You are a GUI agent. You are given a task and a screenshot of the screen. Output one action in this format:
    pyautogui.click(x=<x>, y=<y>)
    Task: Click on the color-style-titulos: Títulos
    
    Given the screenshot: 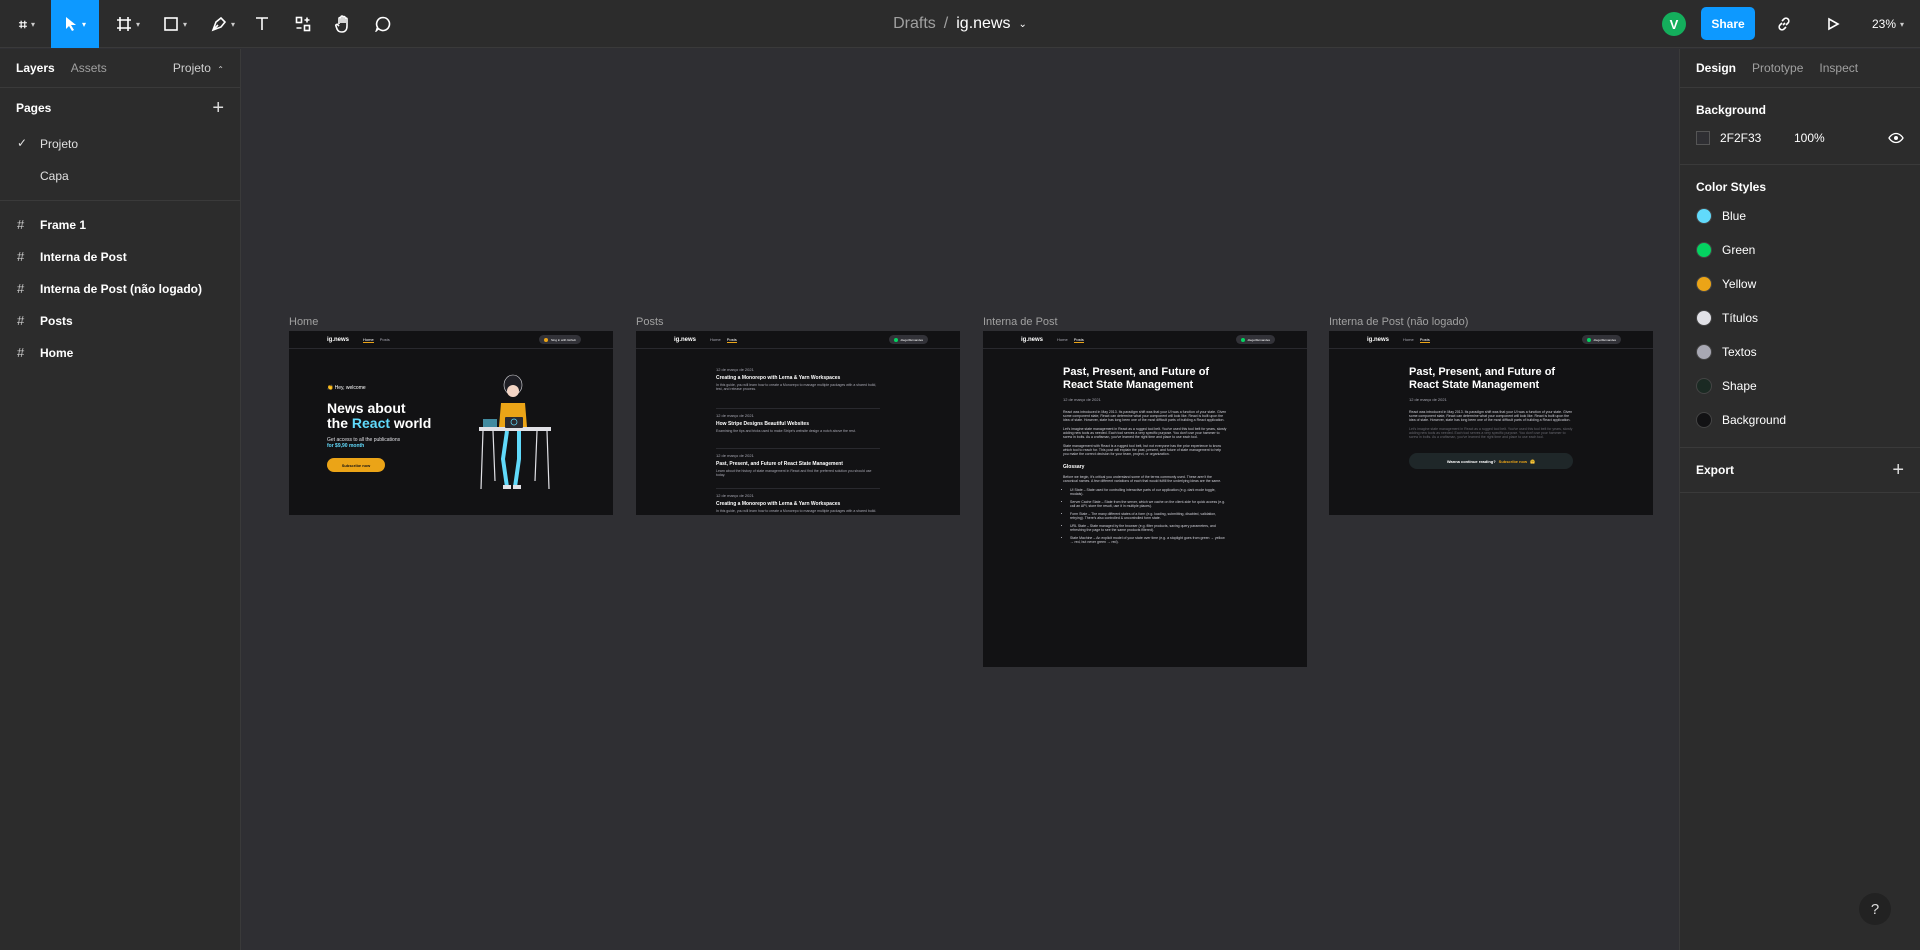 What is the action you would take?
    pyautogui.click(x=1800, y=318)
    